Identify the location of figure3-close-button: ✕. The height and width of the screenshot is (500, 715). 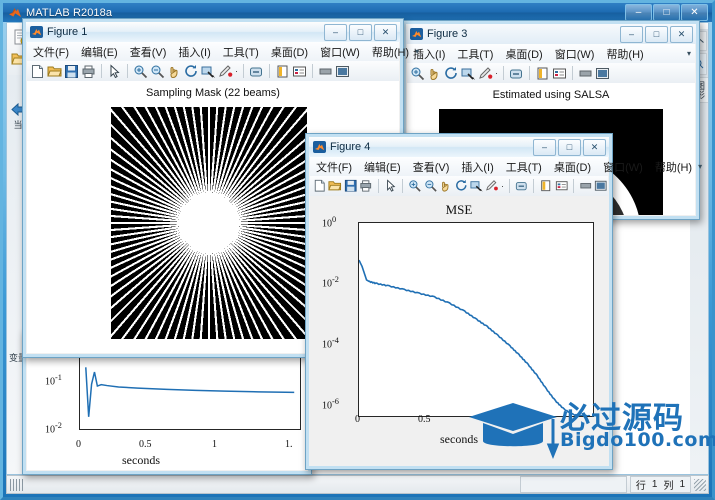
(681, 34).